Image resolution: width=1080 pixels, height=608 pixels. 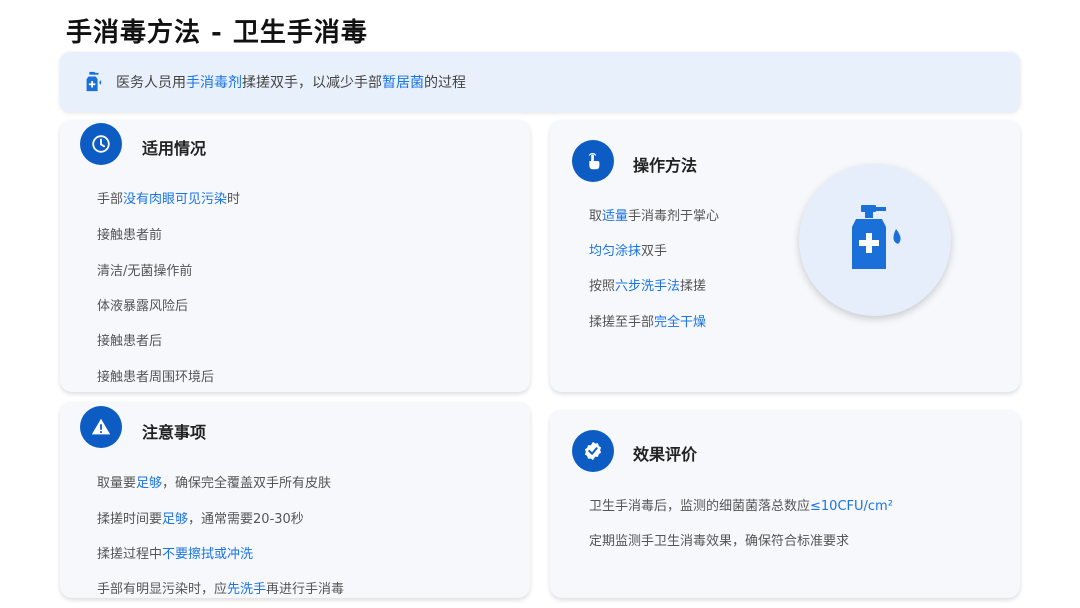 What do you see at coordinates (200, 519) in the screenshot?
I see `notes-item: 揉搓时间要足够，通常需要20-30秒` at bounding box center [200, 519].